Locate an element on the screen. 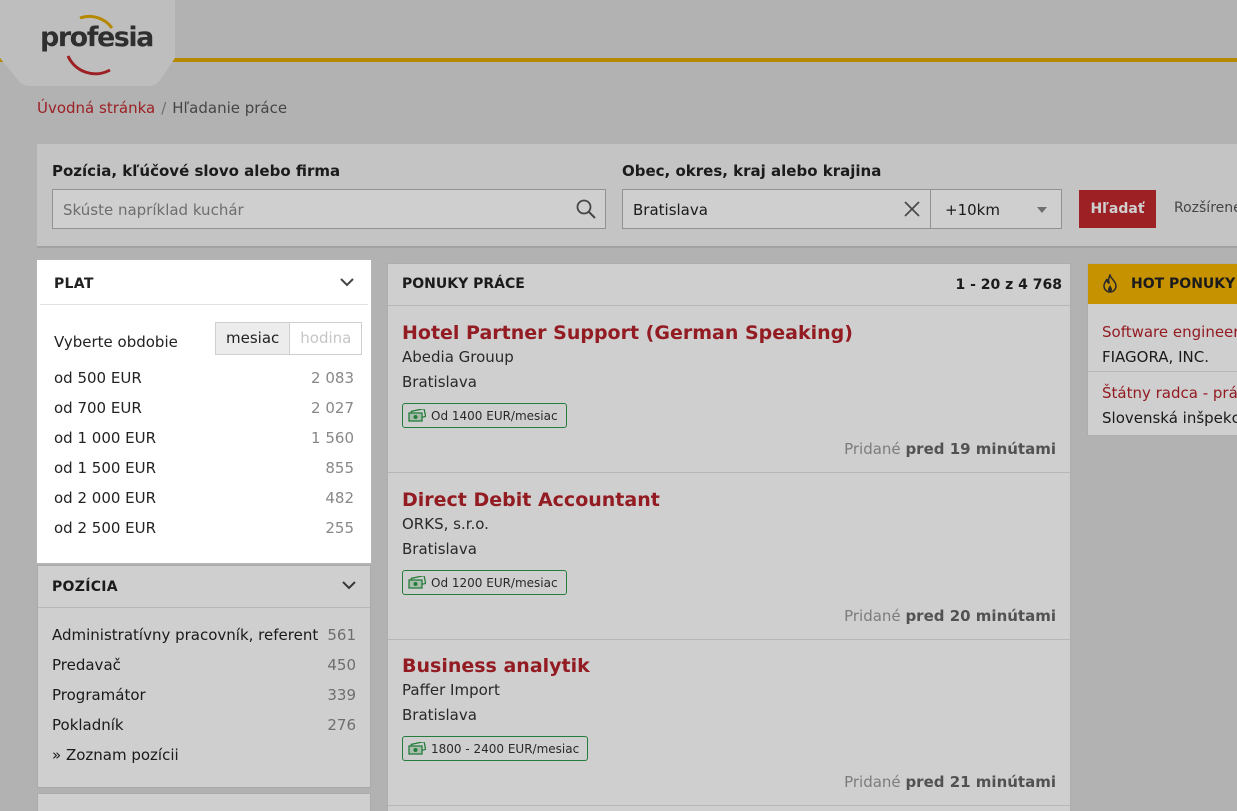  position-filter-header: POZÍCIA is located at coordinates (204, 587).